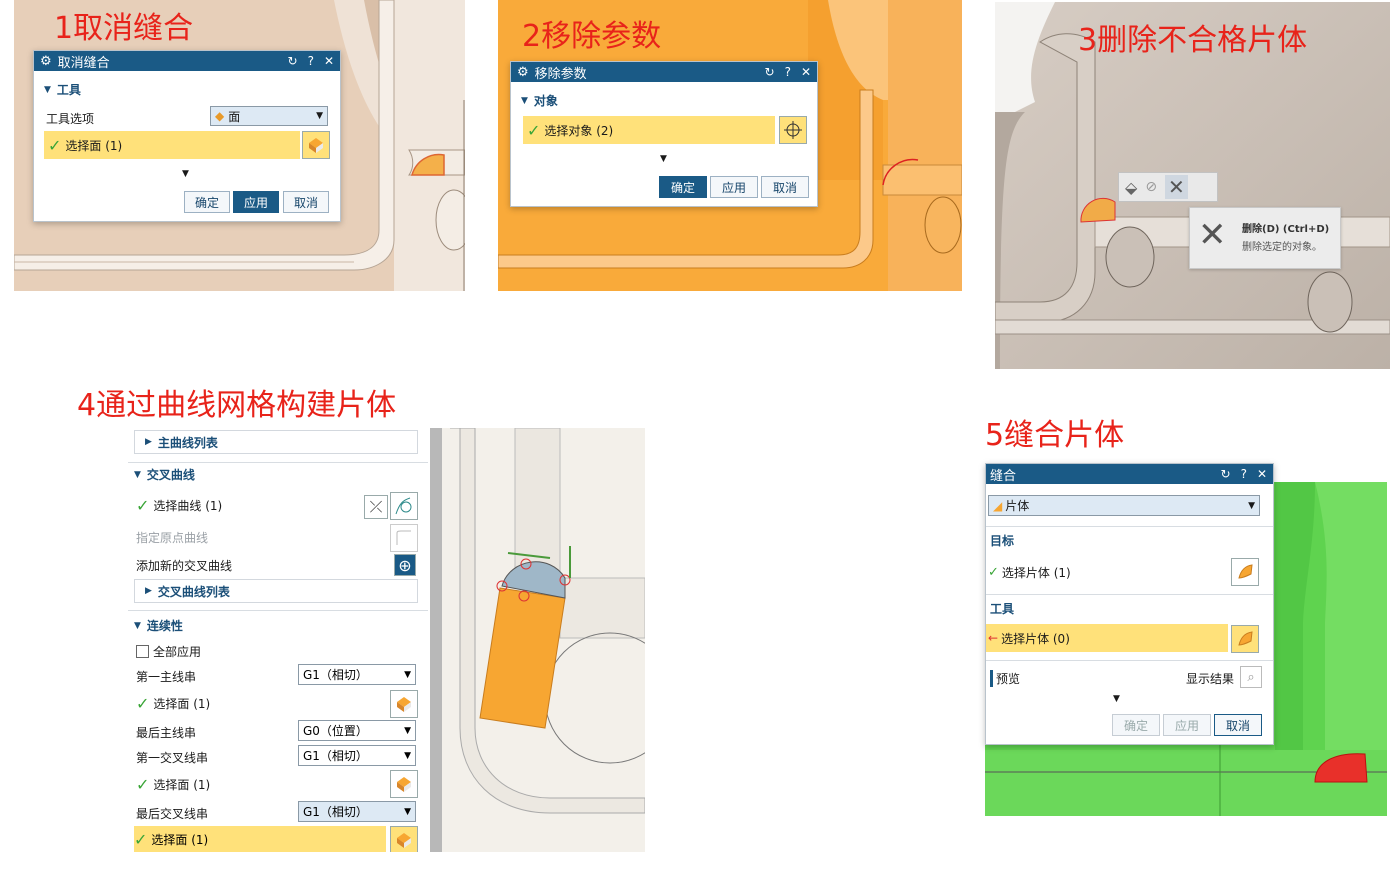 This screenshot has width=1390, height=892. What do you see at coordinates (1245, 639) in the screenshot?
I see `sheet-select-icon-tool` at bounding box center [1245, 639].